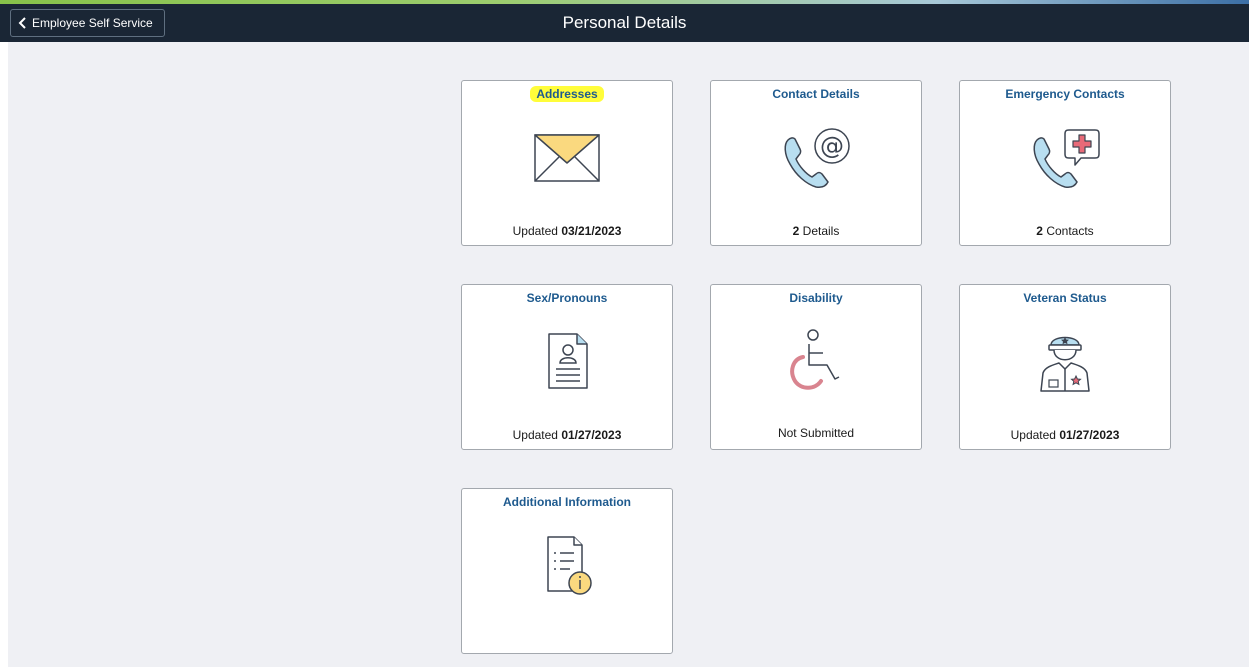 The image size is (1249, 667). What do you see at coordinates (92, 23) in the screenshot?
I see `back-button-label: Employee Self Service` at bounding box center [92, 23].